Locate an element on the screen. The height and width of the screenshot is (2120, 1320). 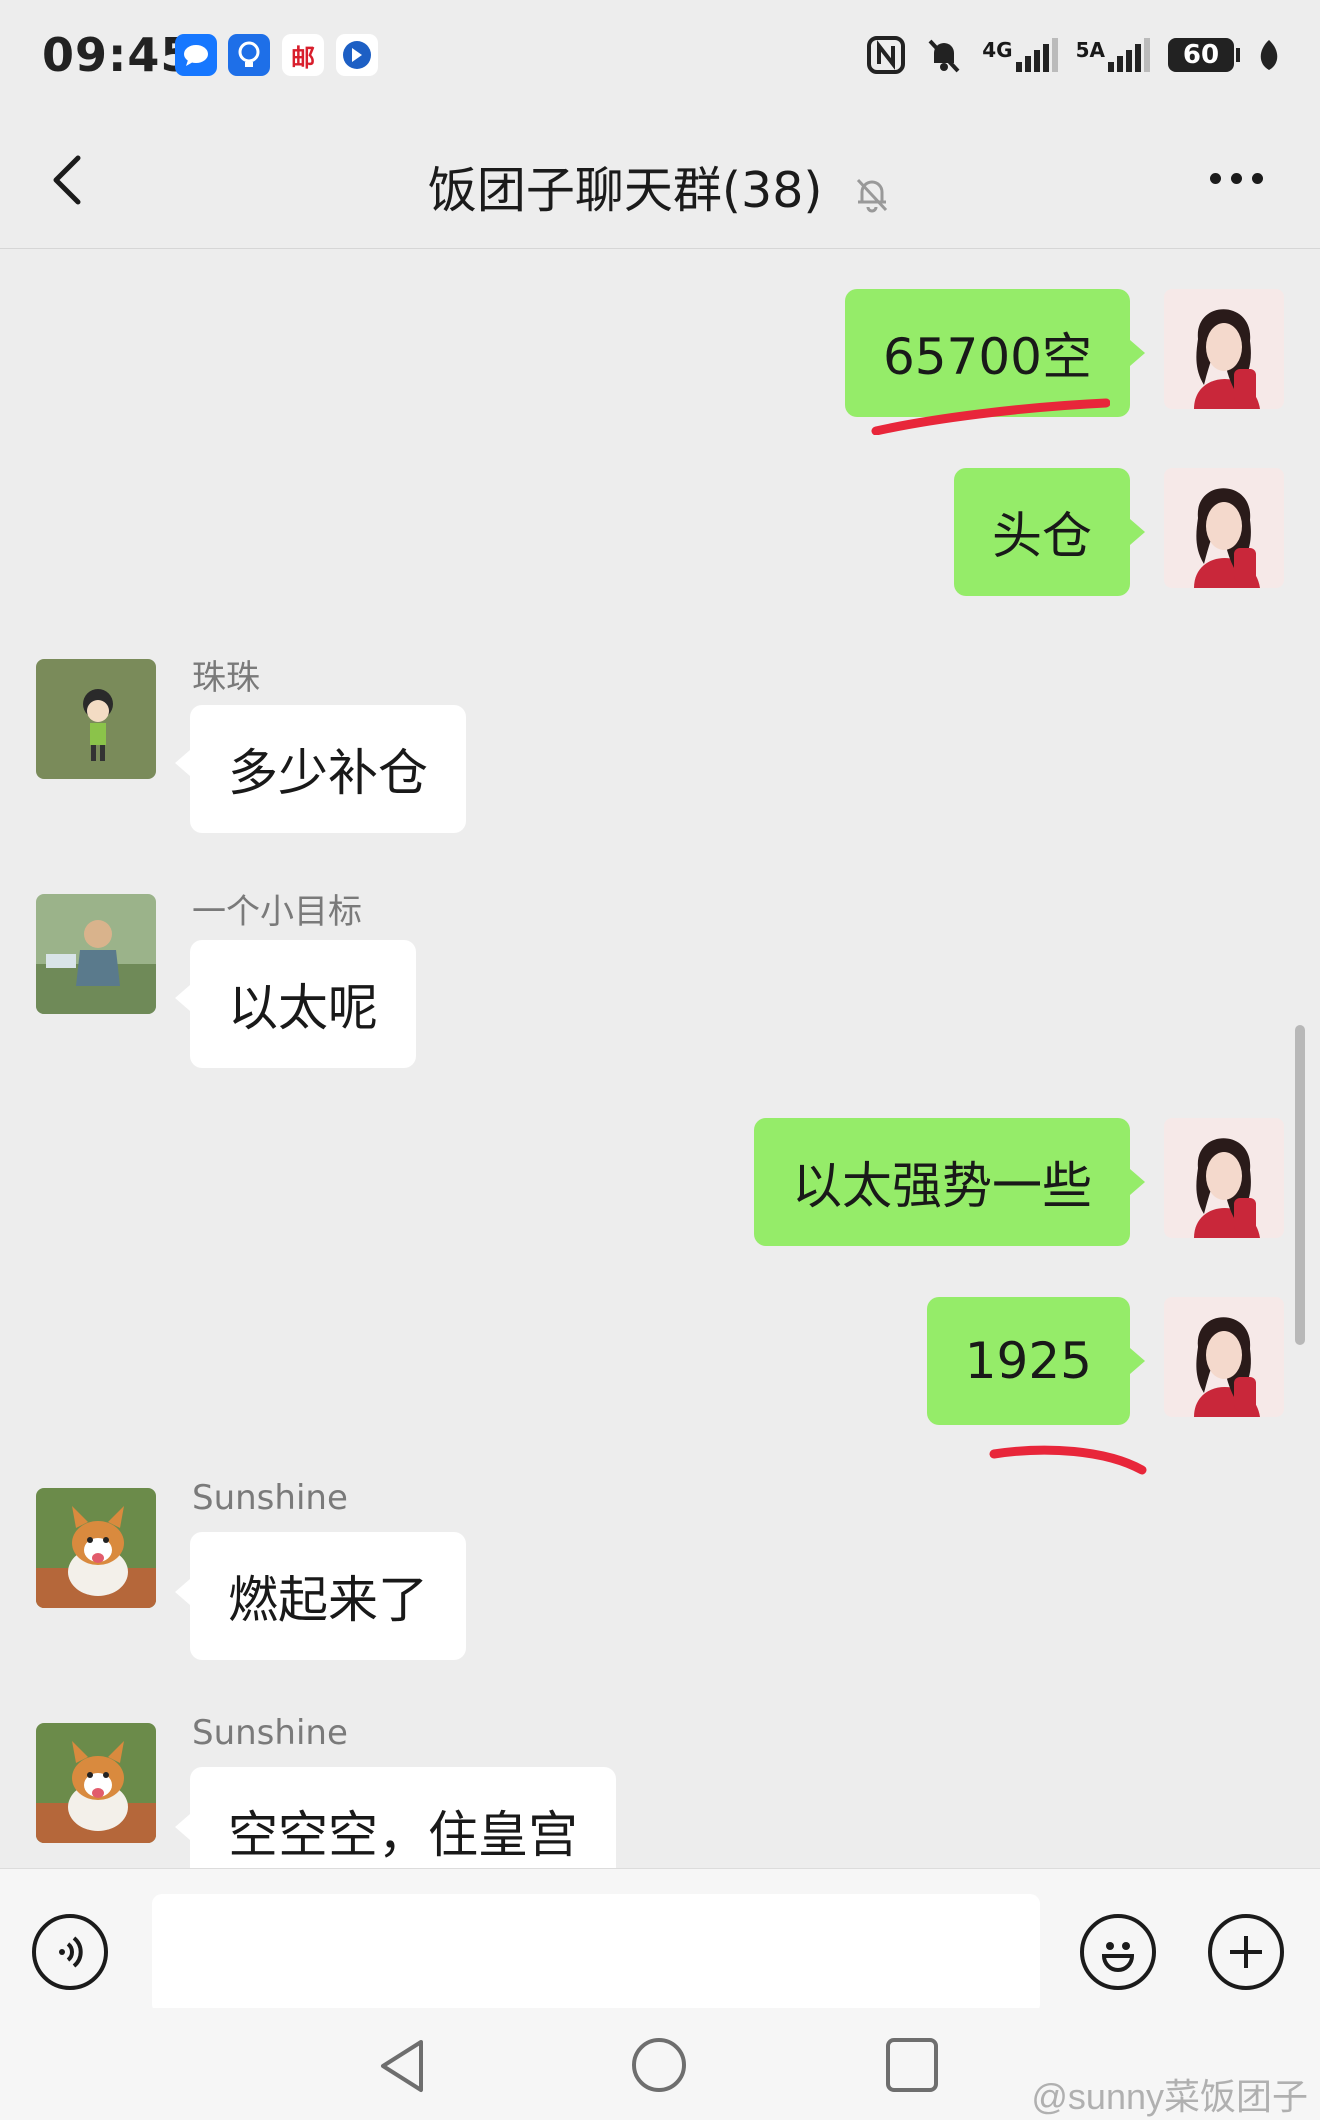
system-nav-bar: @sunny菜饭团子 is located at coordinates (660, 2064).